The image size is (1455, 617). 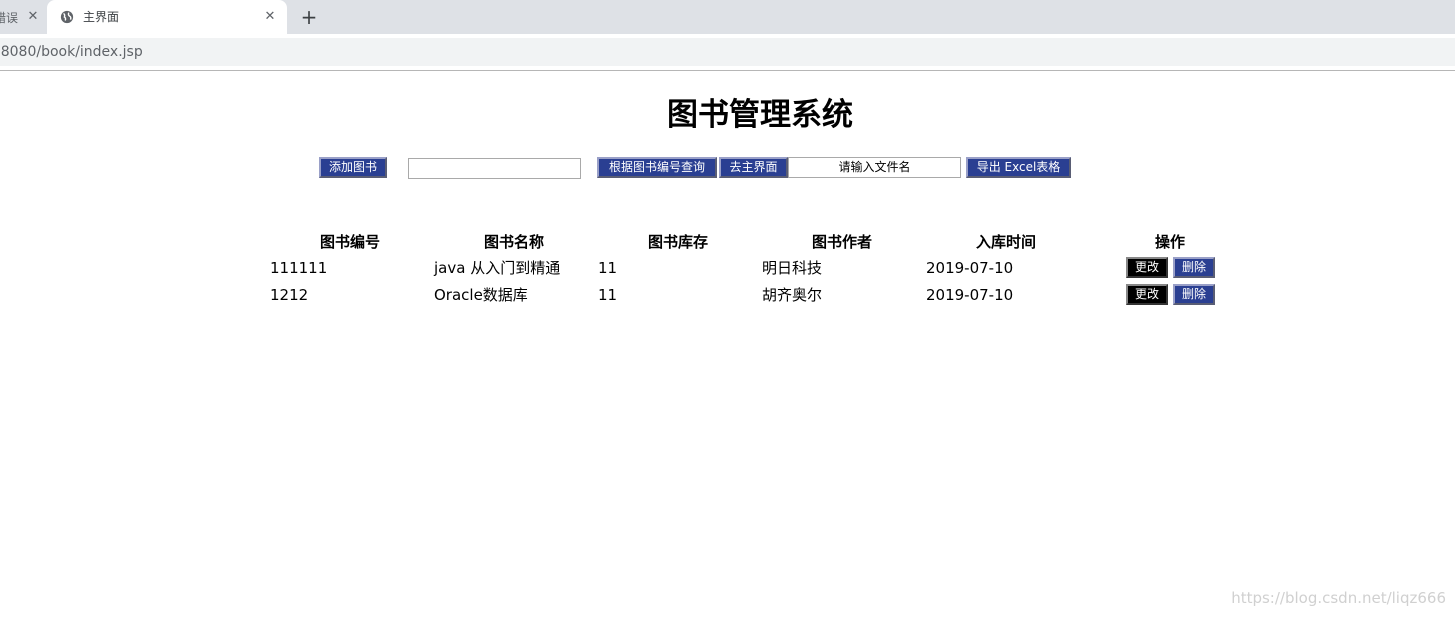 I want to click on go-home-button: 去主界面, so click(x=753, y=167).